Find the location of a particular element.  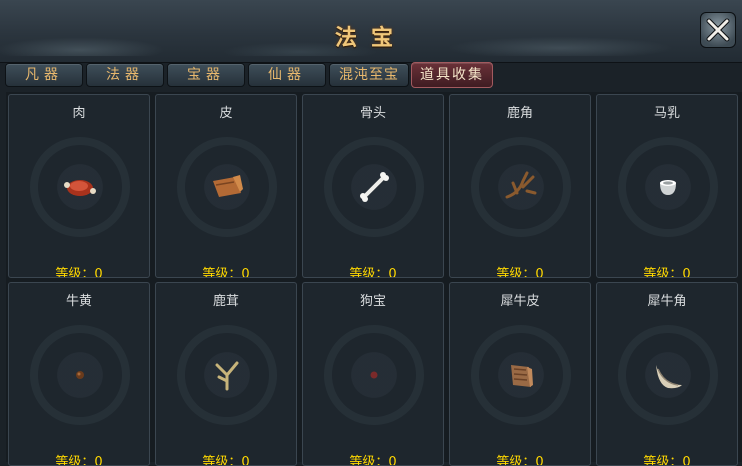

close-button is located at coordinates (718, 30).